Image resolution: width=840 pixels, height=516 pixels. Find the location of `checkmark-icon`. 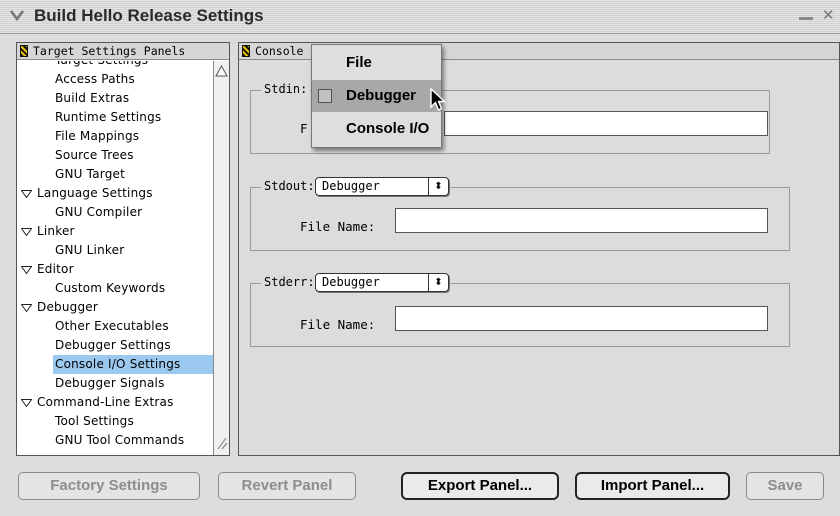

checkmark-icon is located at coordinates (325, 96).